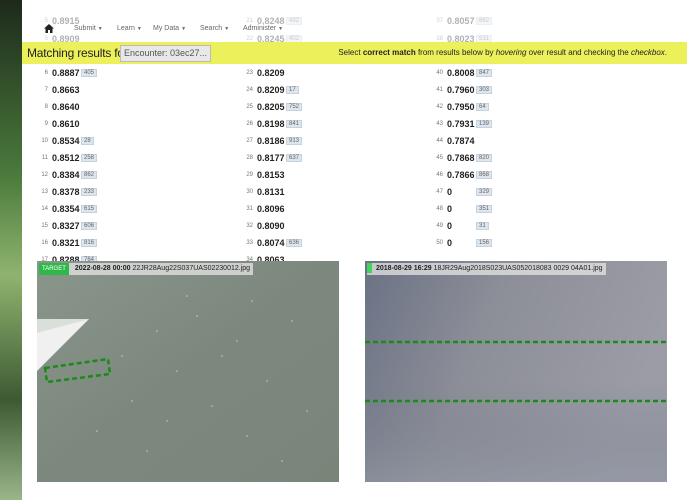 This screenshot has width=687, height=500. I want to click on result-row: 25 0.8205 752, so click(271, 106).